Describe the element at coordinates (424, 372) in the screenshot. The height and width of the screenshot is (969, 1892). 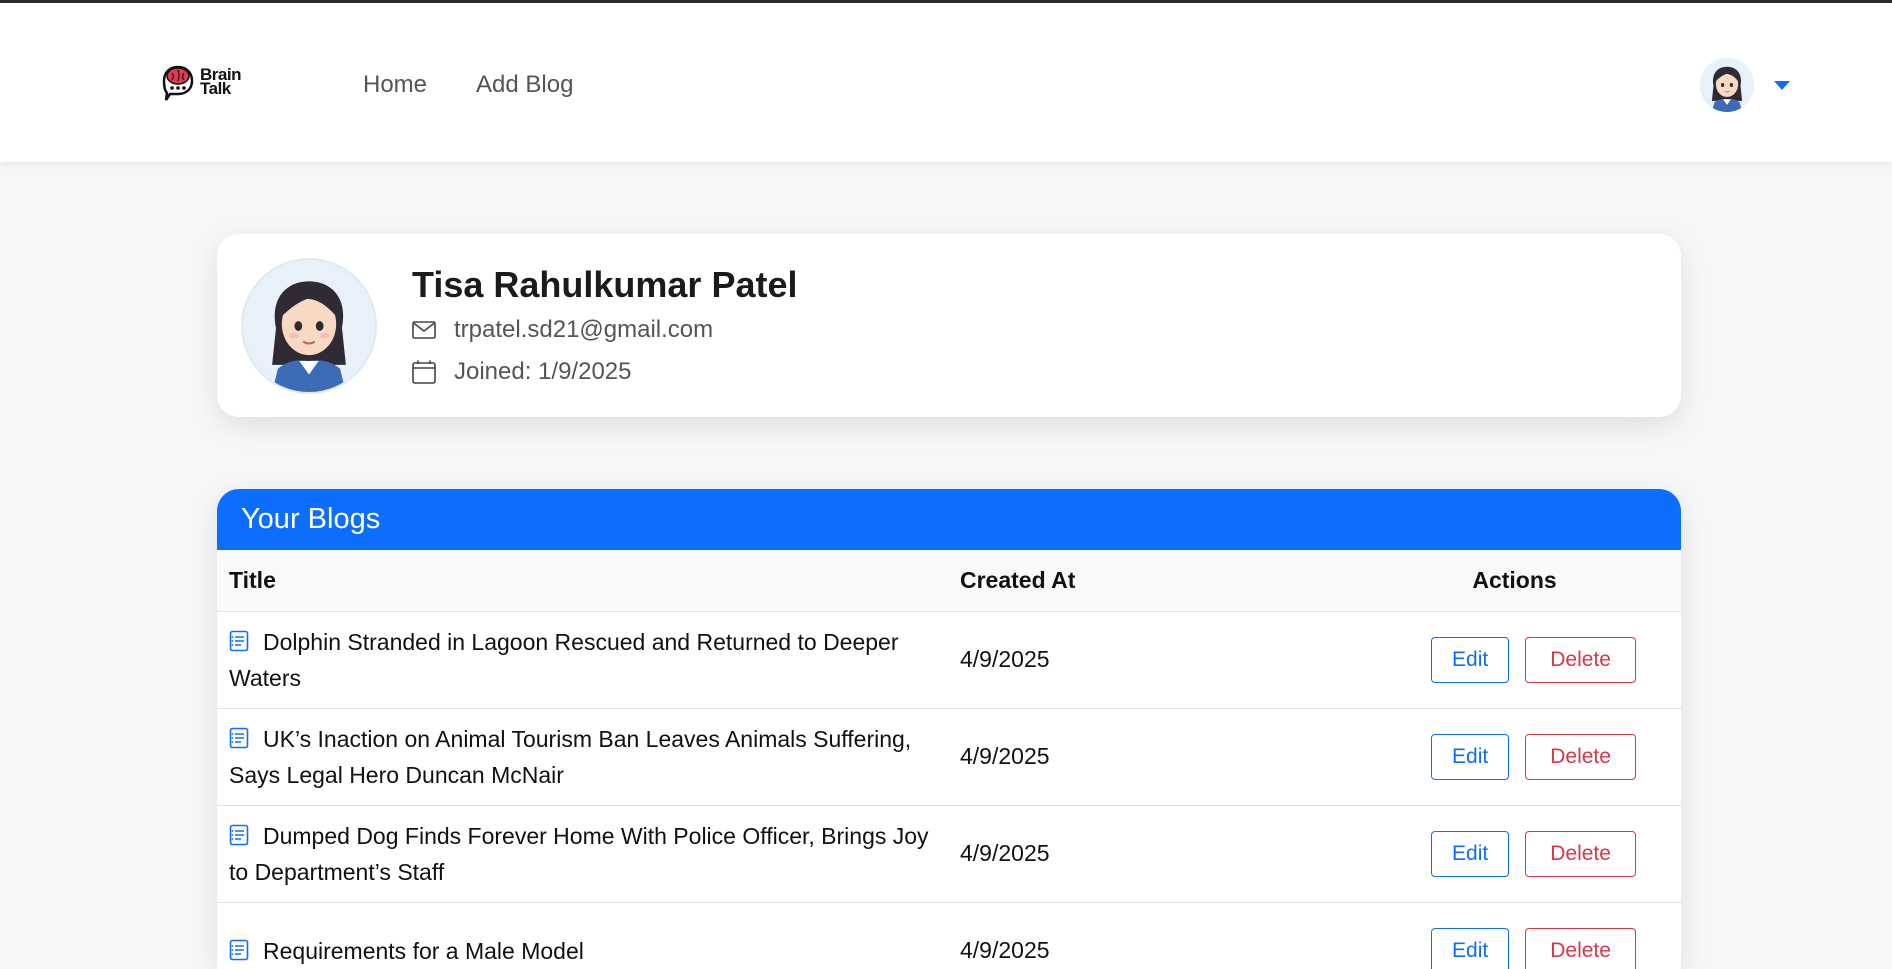
I see `calendar-icon` at that location.